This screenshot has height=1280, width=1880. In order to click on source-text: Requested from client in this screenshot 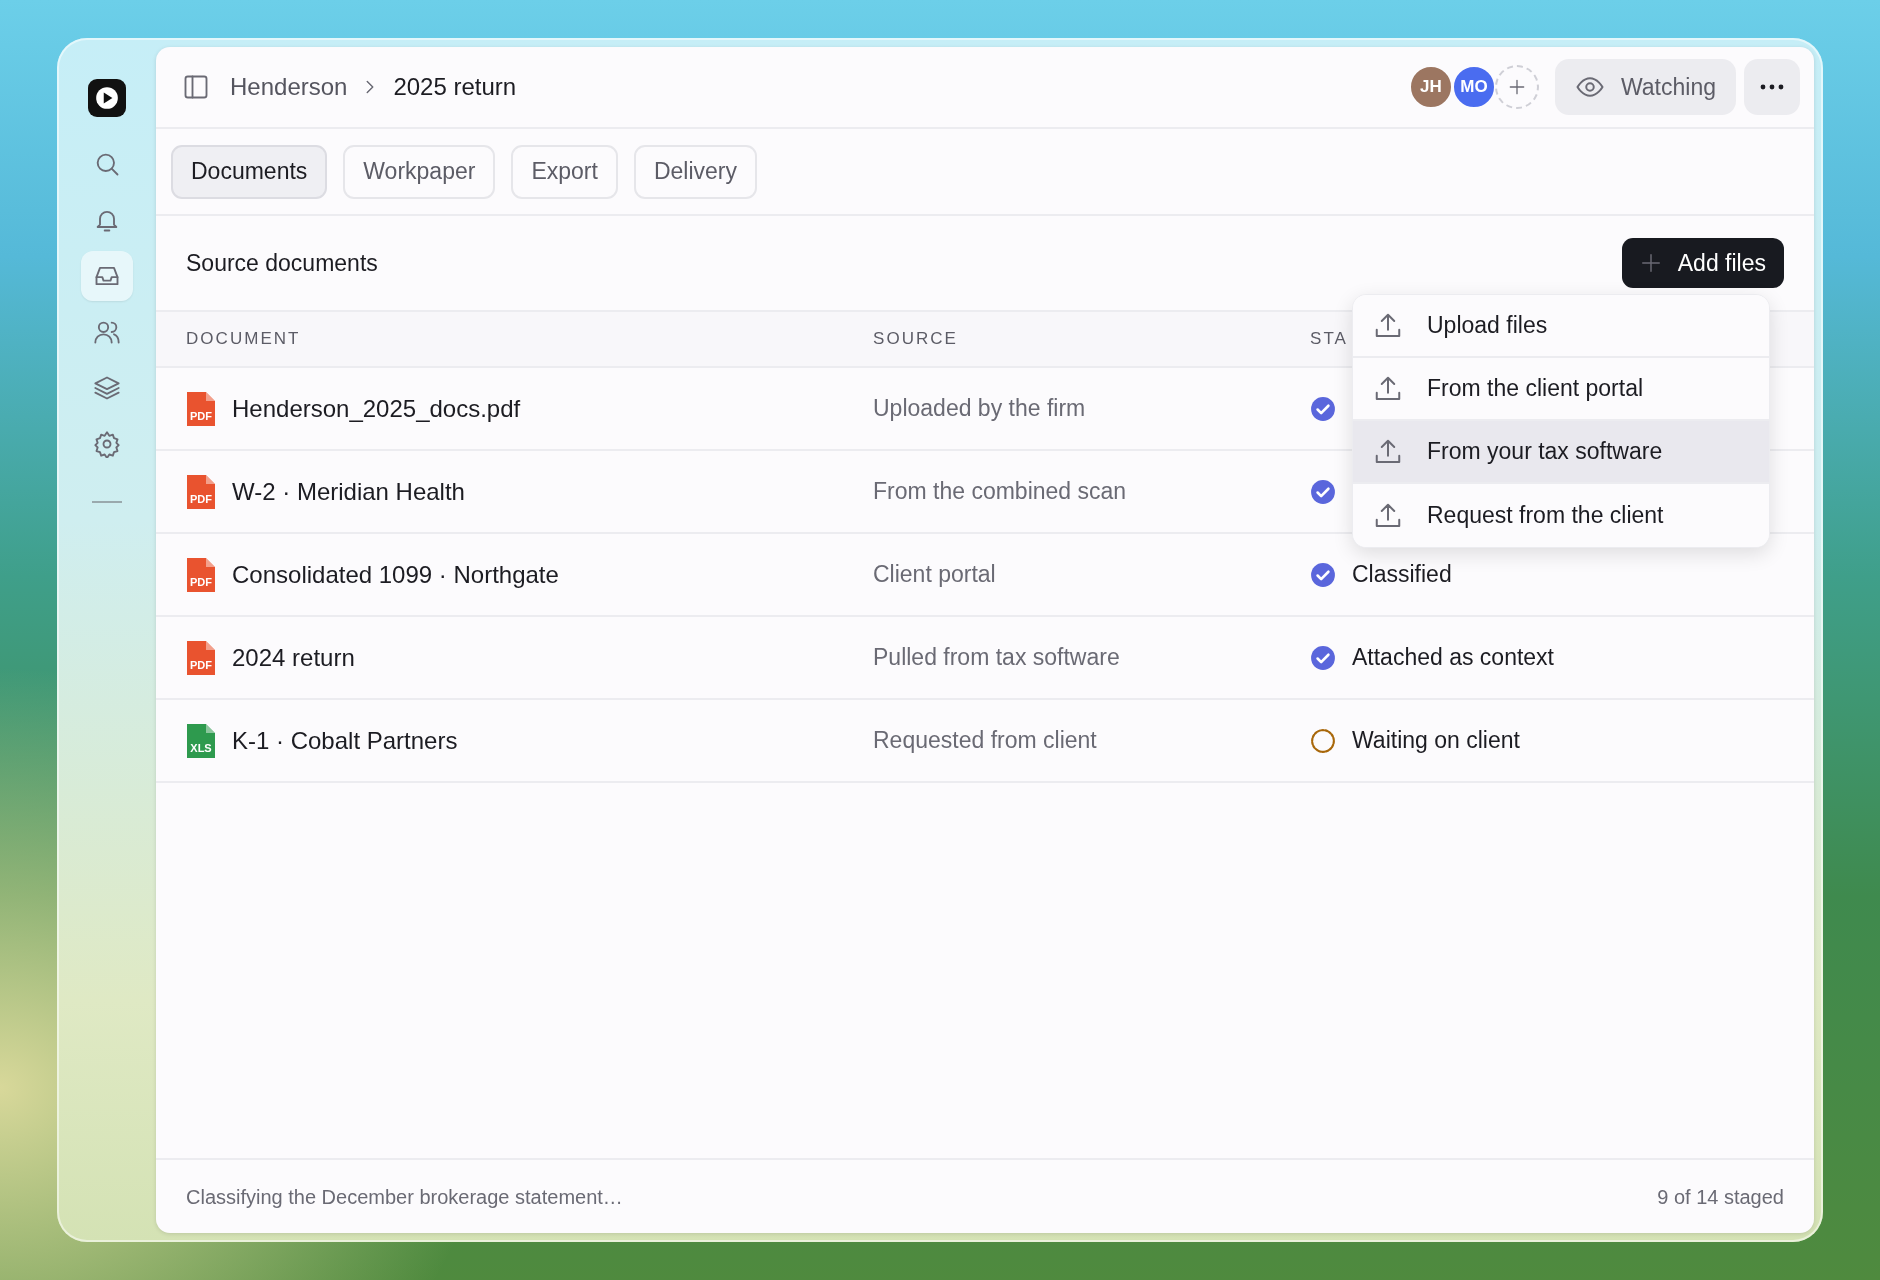, I will do `click(985, 740)`.